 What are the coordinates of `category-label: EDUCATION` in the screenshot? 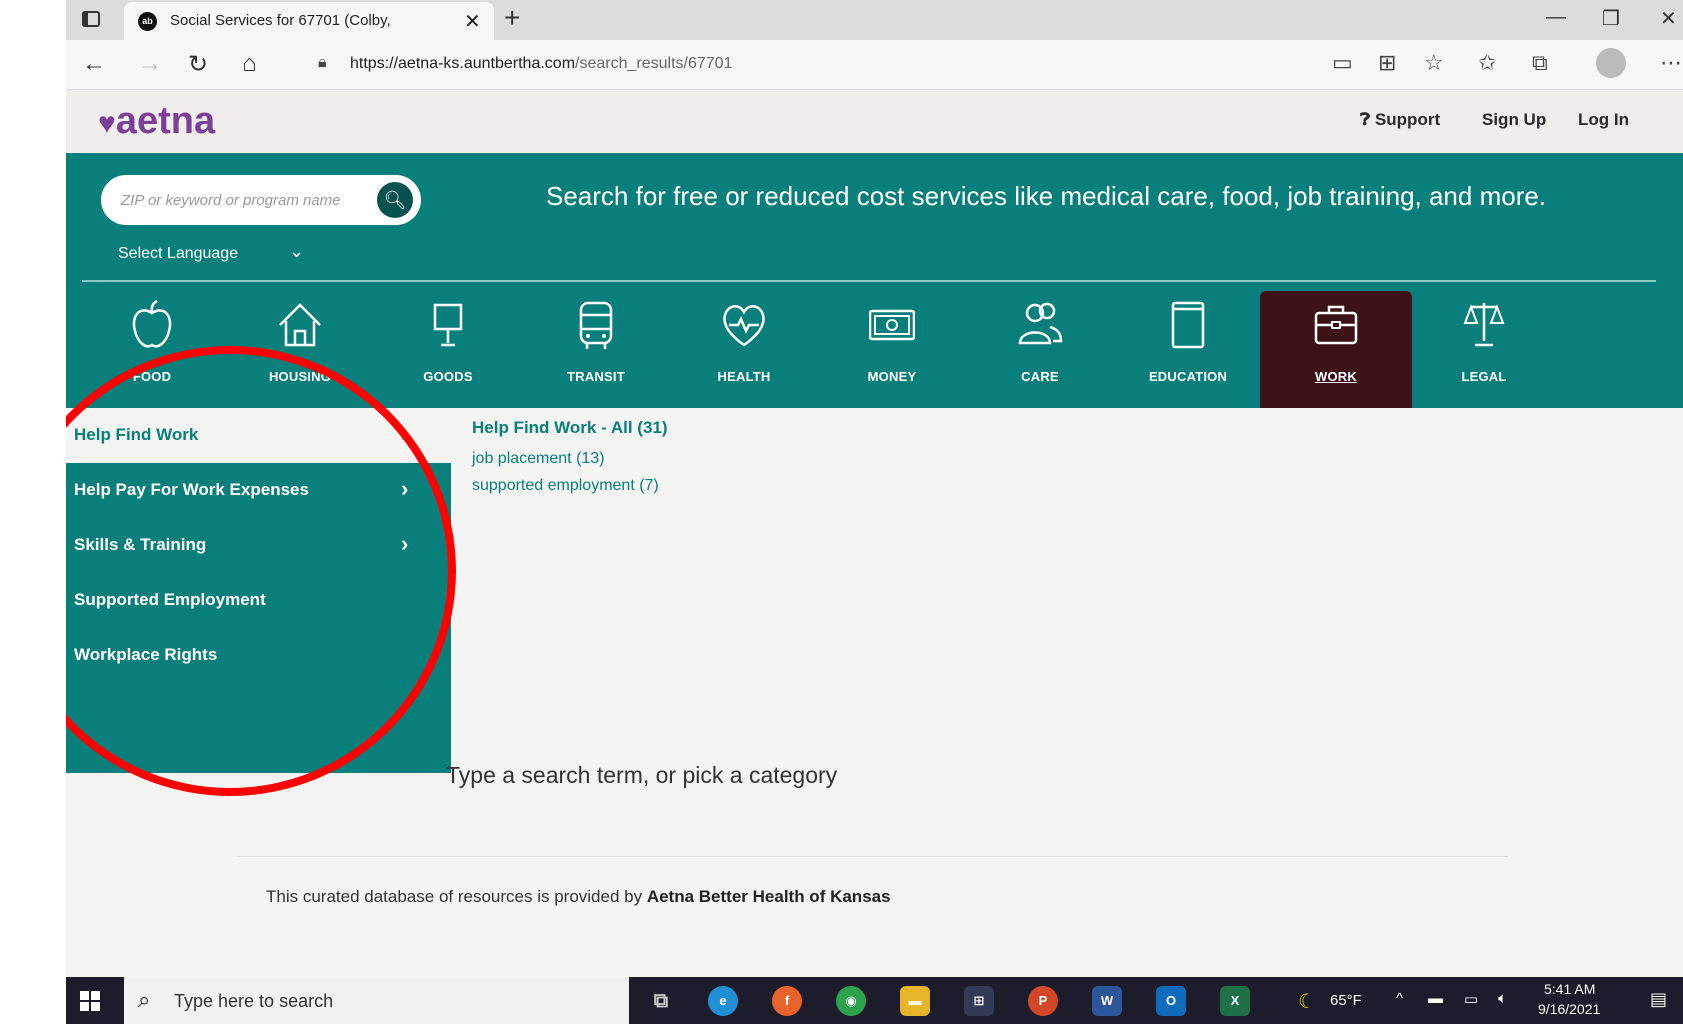 It's located at (1188, 376).